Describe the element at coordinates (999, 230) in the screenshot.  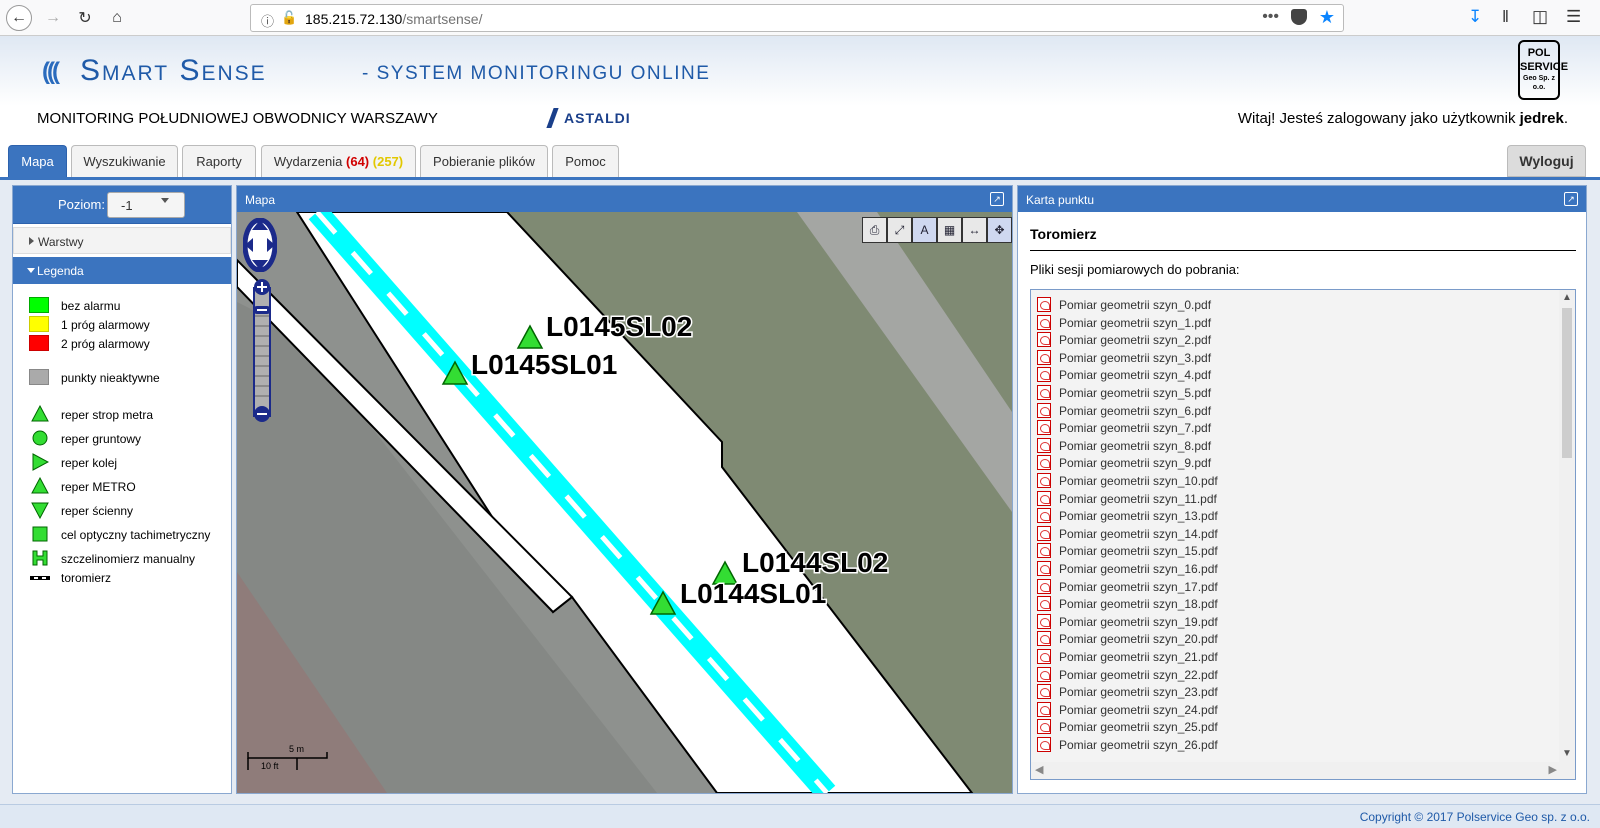
I see `pan-icon: ✥` at that location.